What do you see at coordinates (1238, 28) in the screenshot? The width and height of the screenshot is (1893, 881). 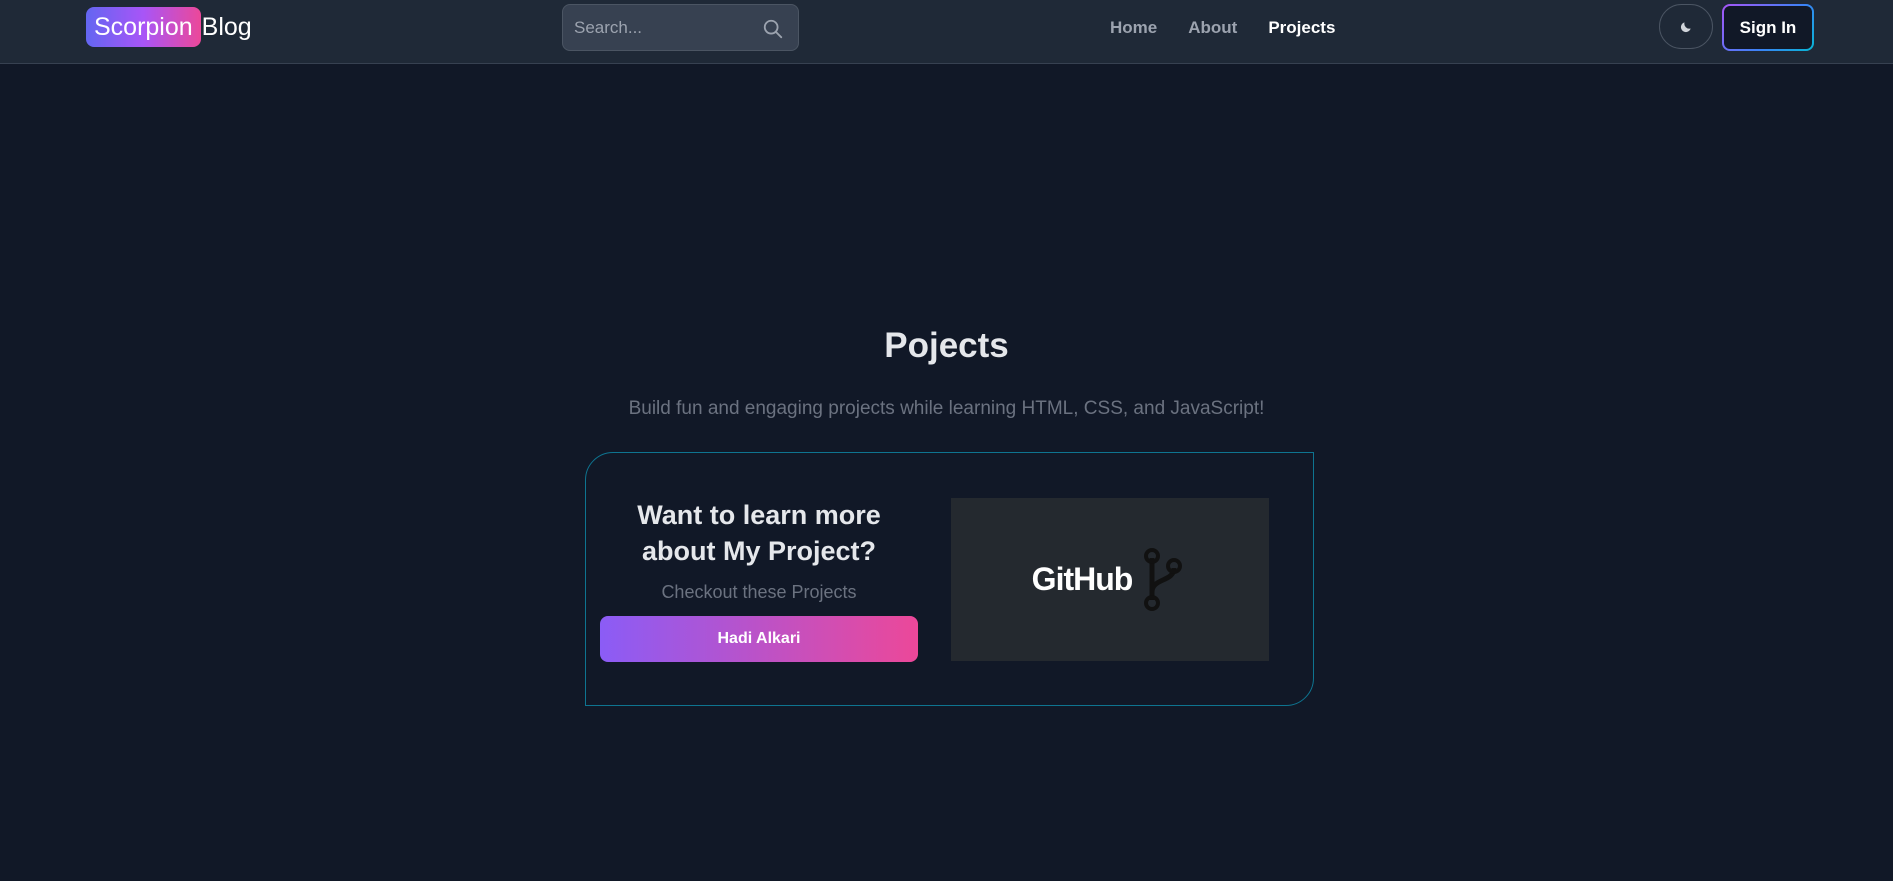 I see `main-nav: Home About Projects` at bounding box center [1238, 28].